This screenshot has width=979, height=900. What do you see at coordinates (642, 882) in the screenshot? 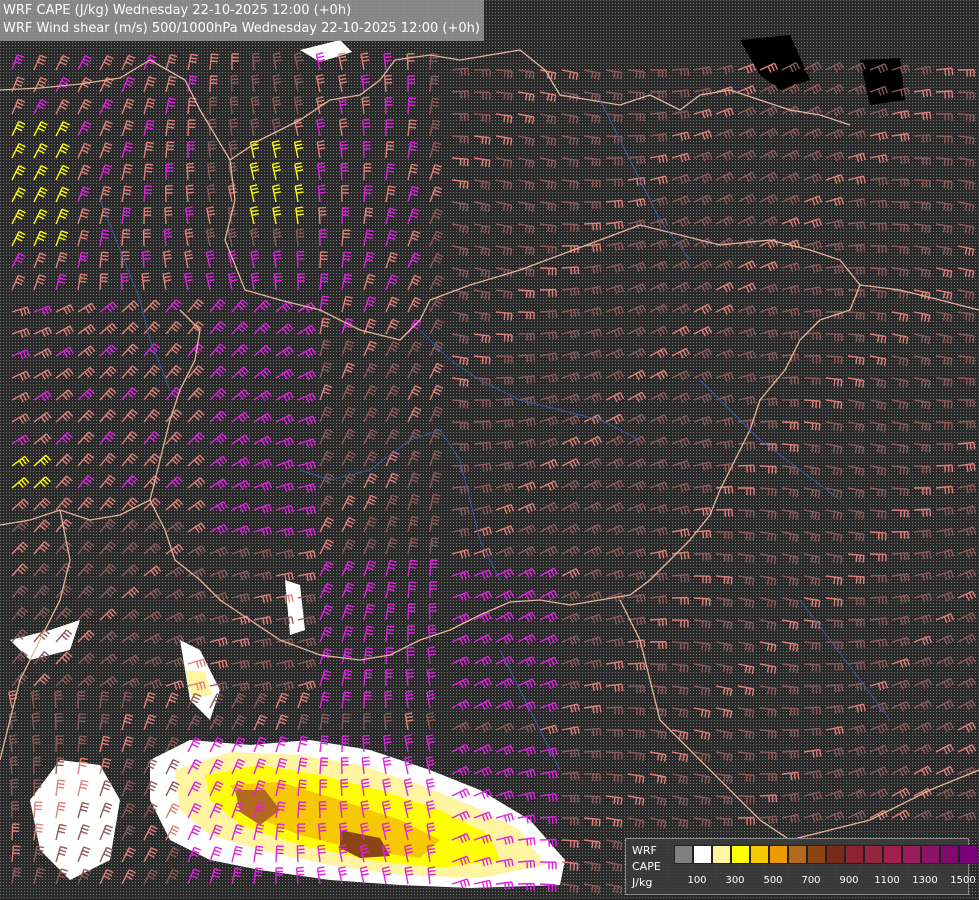
I see `legend-label-unit: J/kg` at bounding box center [642, 882].